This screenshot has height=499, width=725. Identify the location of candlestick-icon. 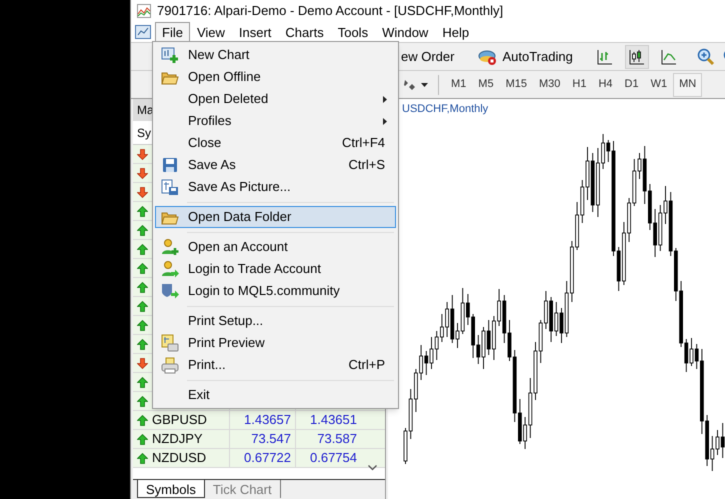
(636, 56).